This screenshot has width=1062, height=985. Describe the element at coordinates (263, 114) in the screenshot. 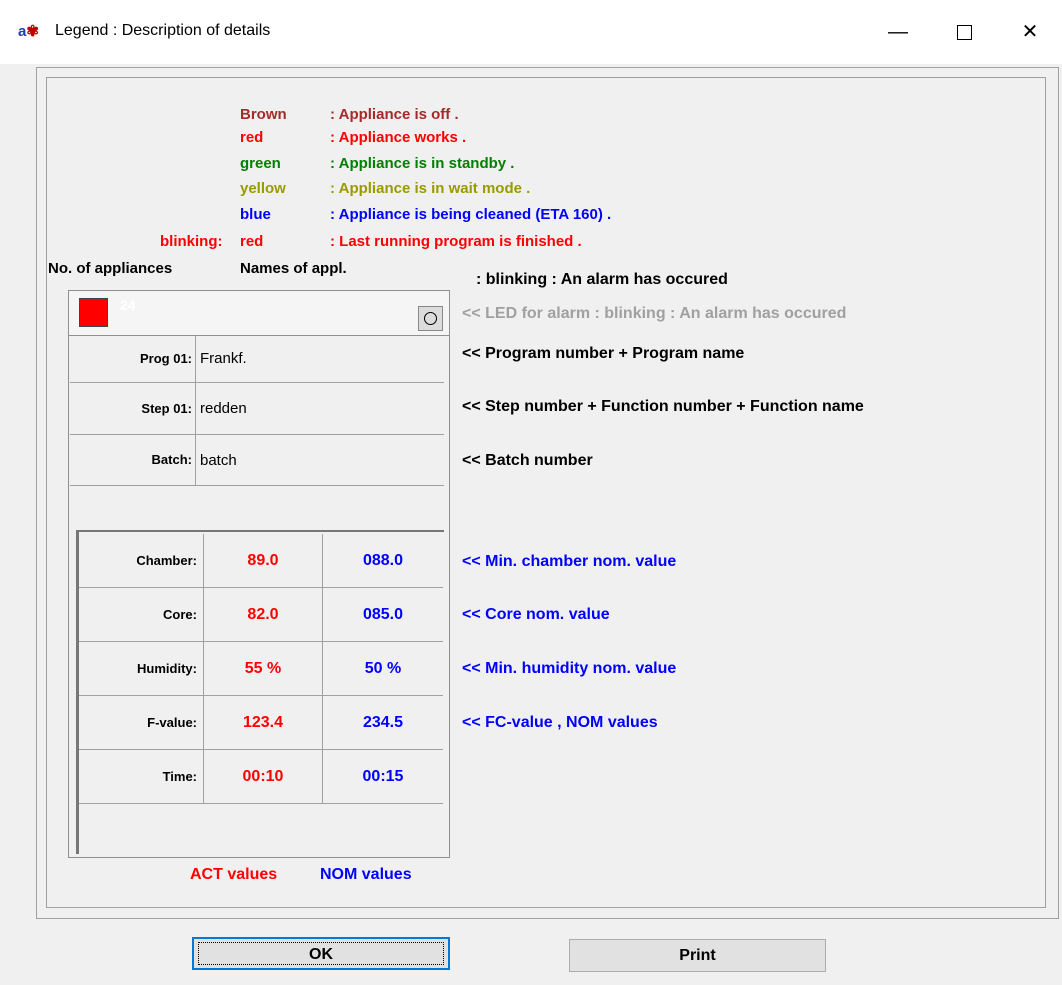

I see `legend-name-brown: Brown` at that location.